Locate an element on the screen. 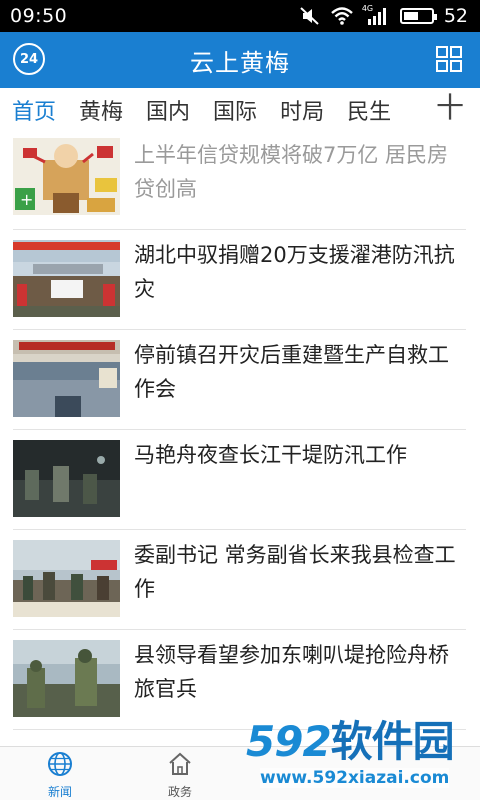  app-title: 云上黄梅 is located at coordinates (240, 62).